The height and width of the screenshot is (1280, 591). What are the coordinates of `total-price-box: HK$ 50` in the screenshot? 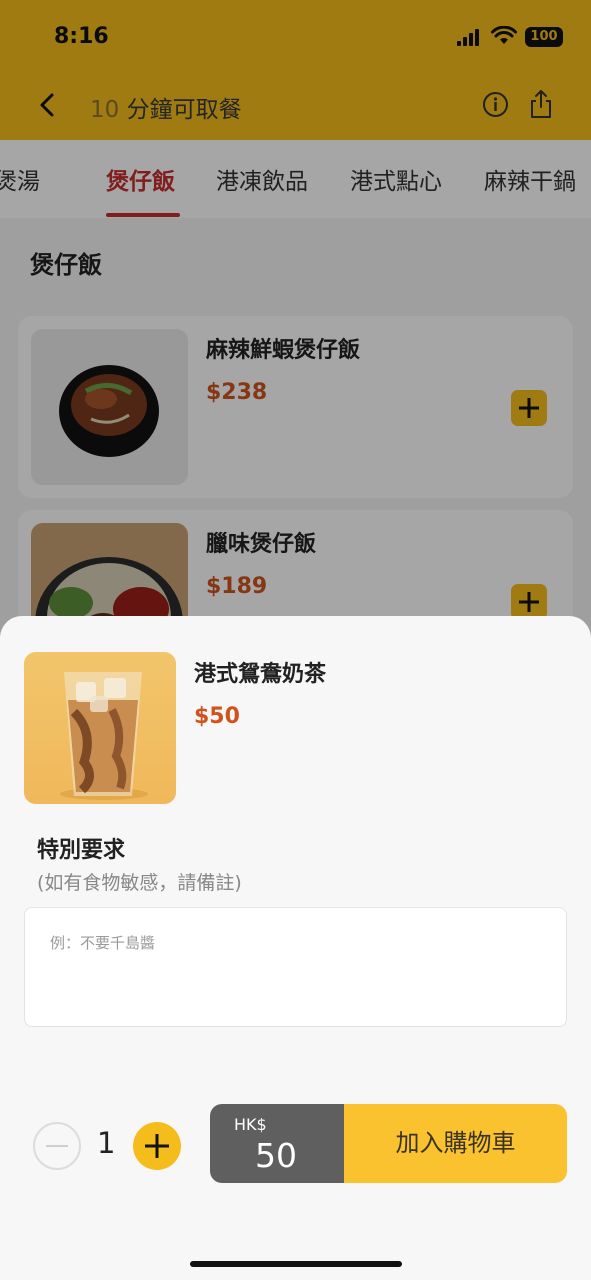 It's located at (277, 1143).